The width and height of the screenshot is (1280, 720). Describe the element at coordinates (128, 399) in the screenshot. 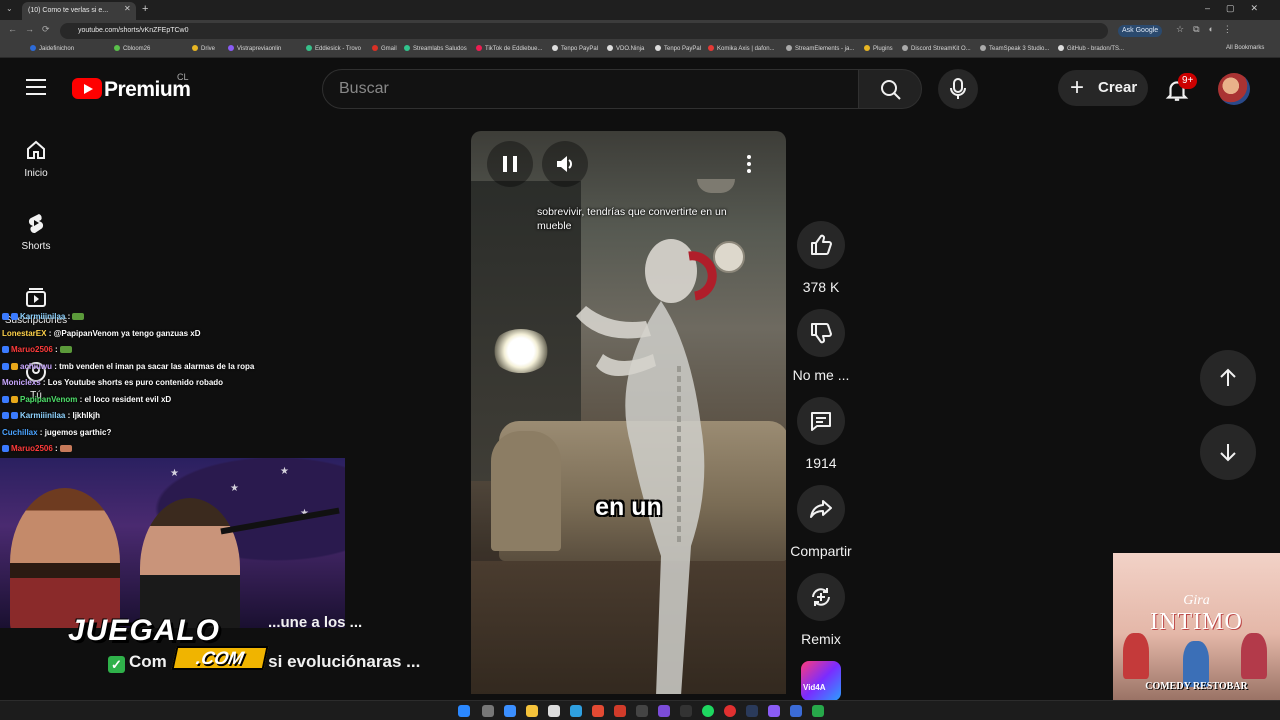

I see `chat-text: el loco resident evil xD` at that location.